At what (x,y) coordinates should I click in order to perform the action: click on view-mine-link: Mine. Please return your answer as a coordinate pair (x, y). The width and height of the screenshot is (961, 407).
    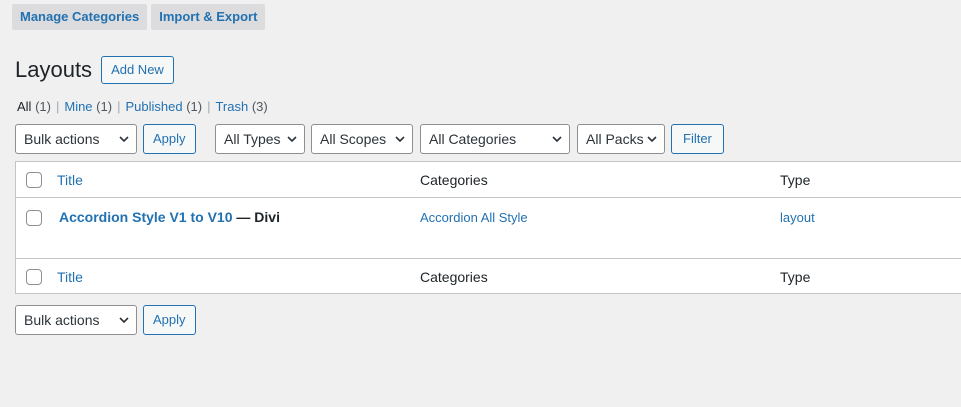
    Looking at the image, I should click on (78, 106).